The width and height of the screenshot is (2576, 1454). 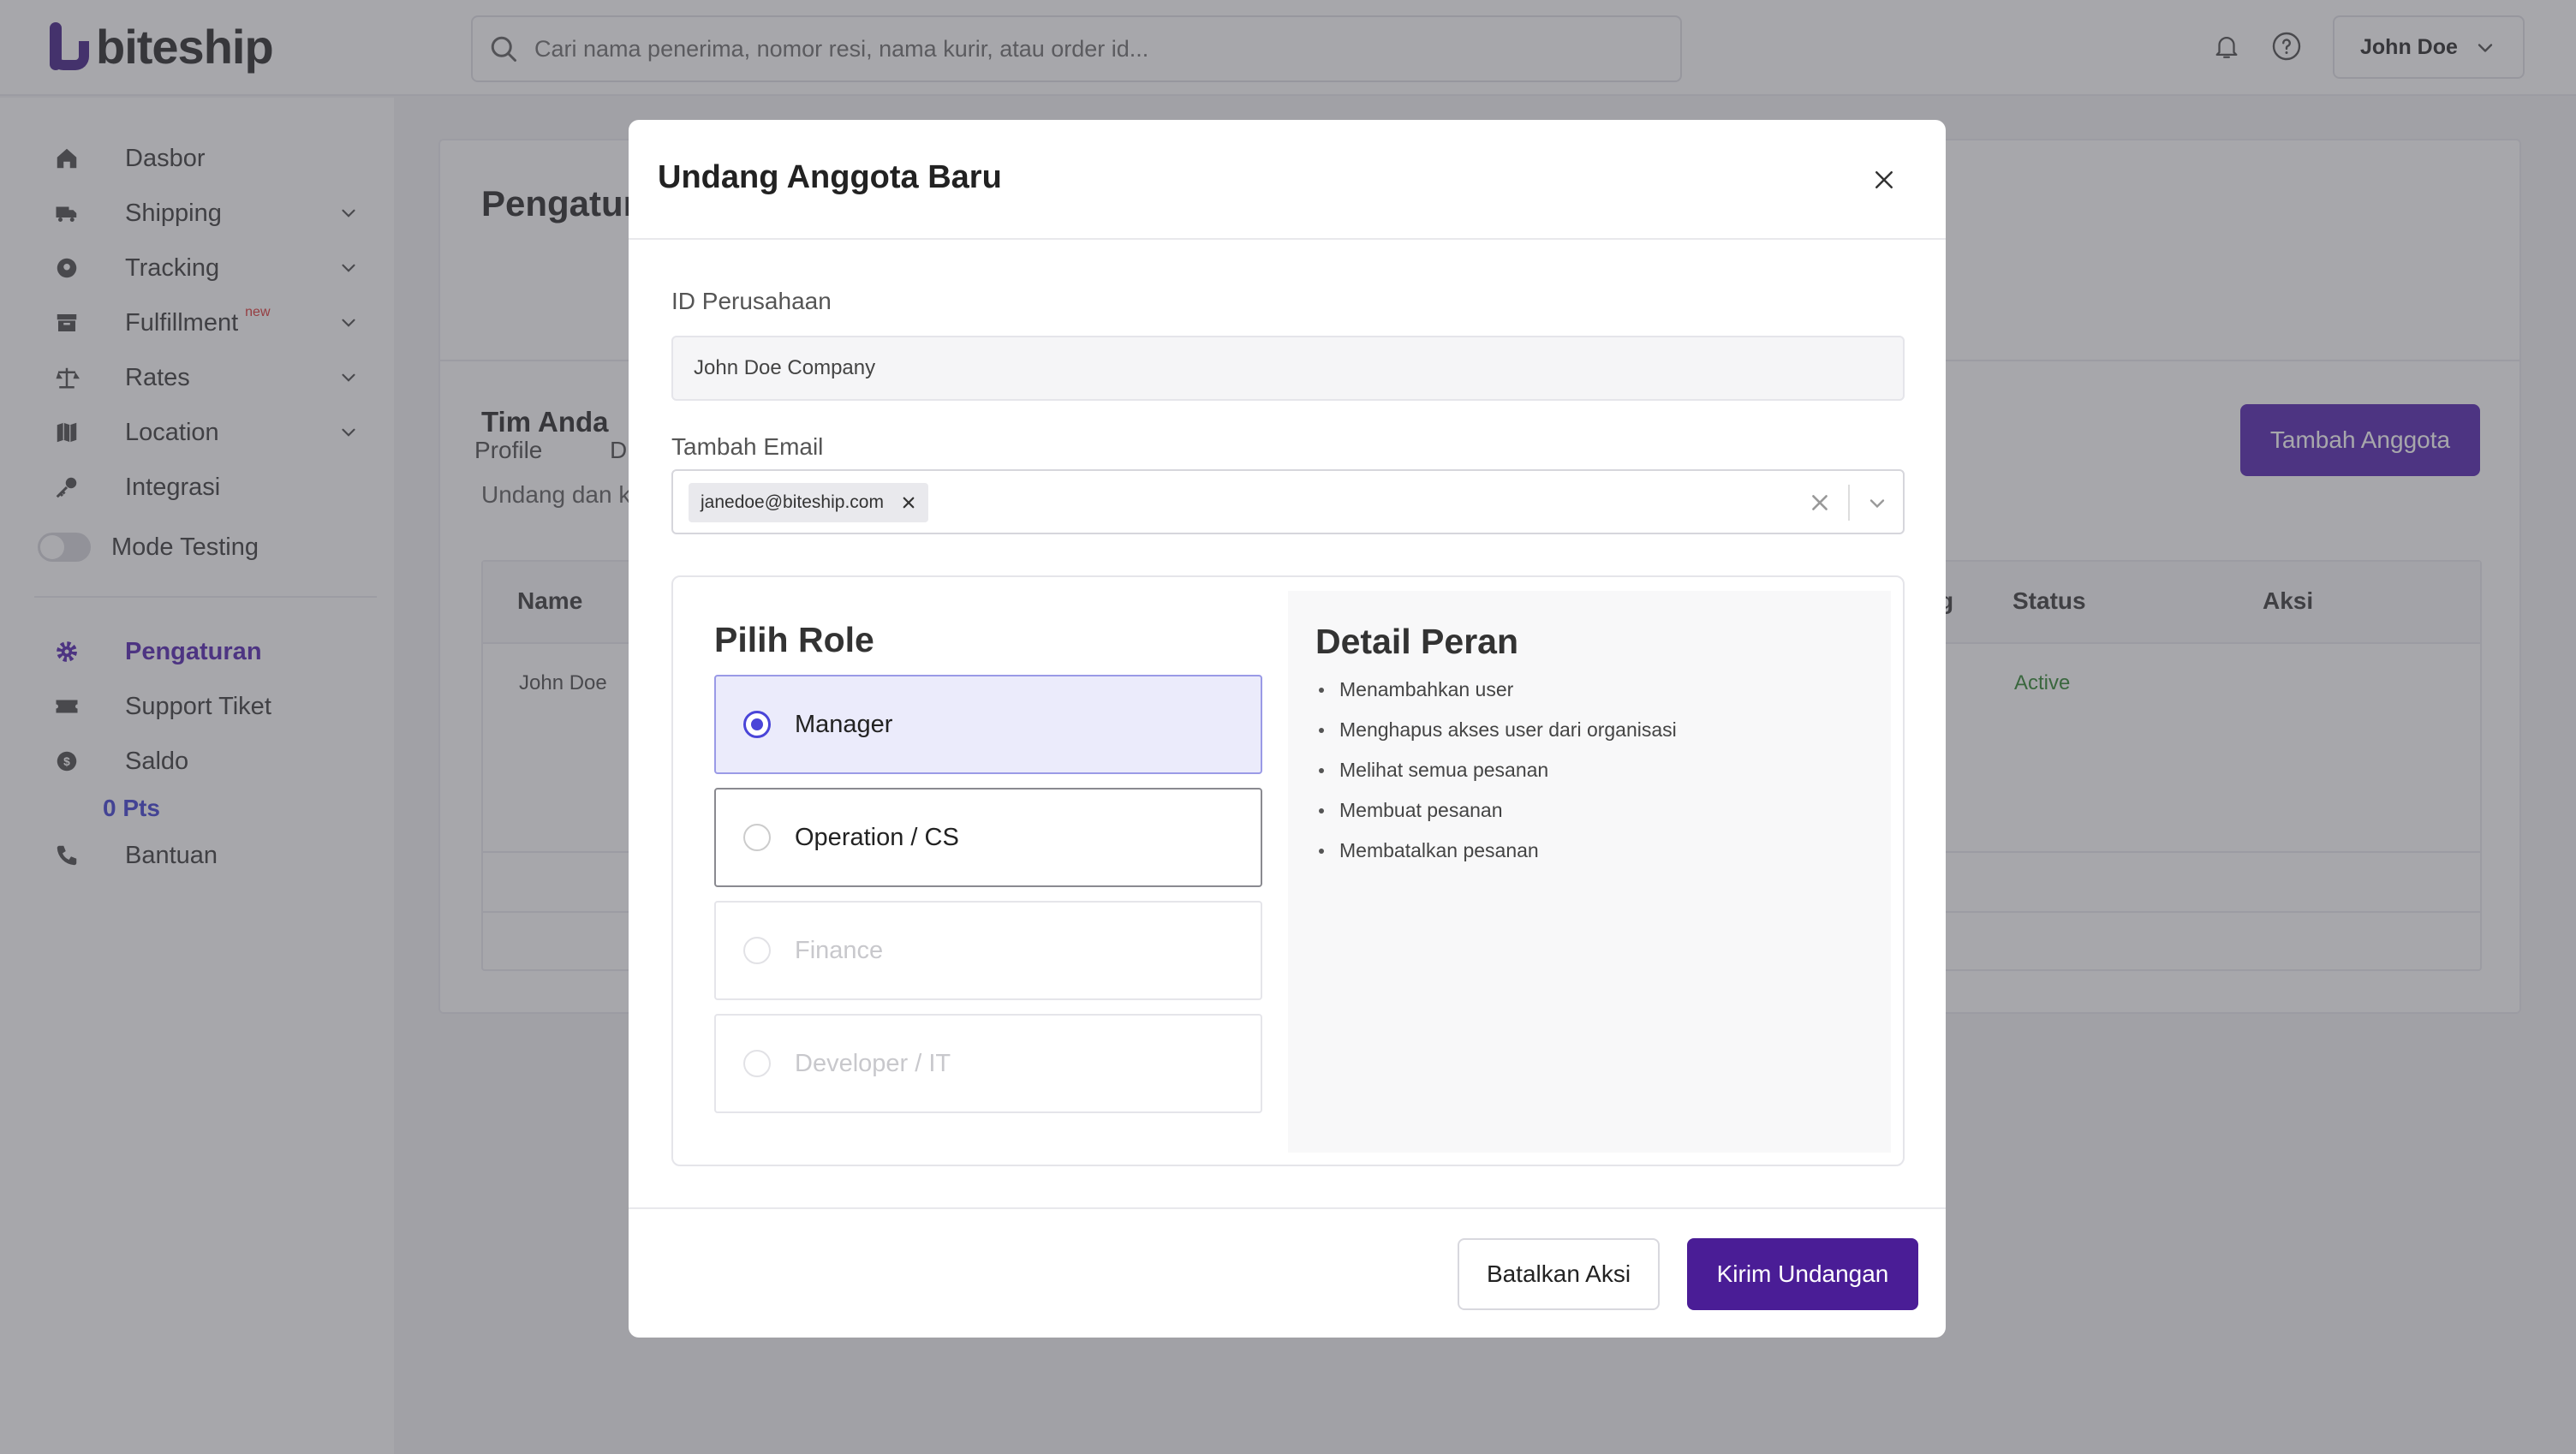 I want to click on detail-text: Membatalkan pesanan, so click(x=1439, y=850).